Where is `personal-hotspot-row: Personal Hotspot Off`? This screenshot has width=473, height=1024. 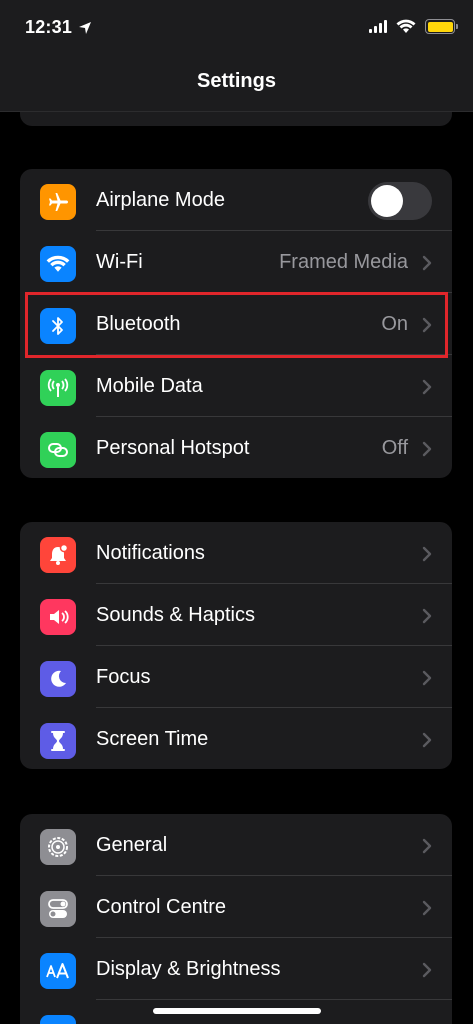
personal-hotspot-row: Personal Hotspot Off is located at coordinates (236, 447).